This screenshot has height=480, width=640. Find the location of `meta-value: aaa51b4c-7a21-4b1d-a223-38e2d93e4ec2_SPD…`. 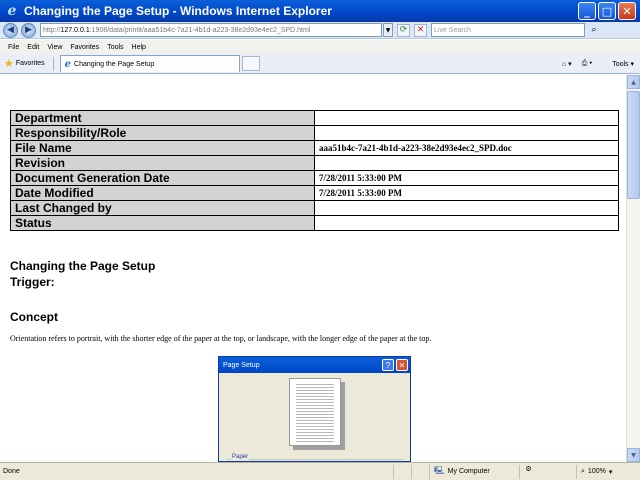

meta-value: aaa51b4c-7a21-4b1d-a223-38e2d93e4ec2_SPD… is located at coordinates (466, 148).